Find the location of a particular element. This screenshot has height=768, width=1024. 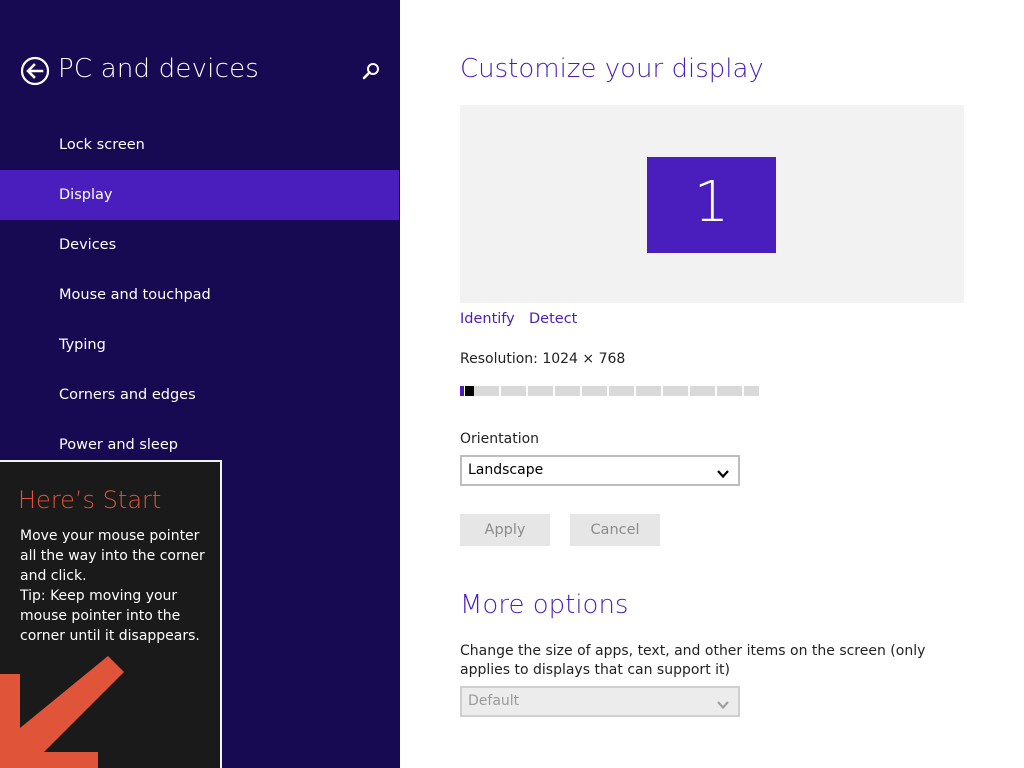

identify-link: Identify is located at coordinates (487, 319).